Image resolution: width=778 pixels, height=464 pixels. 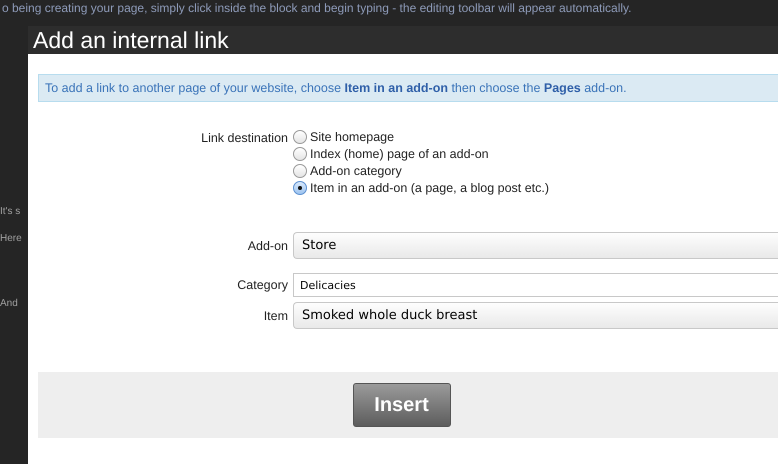 What do you see at coordinates (535, 285) in the screenshot?
I see `input-field: Delicacies` at bounding box center [535, 285].